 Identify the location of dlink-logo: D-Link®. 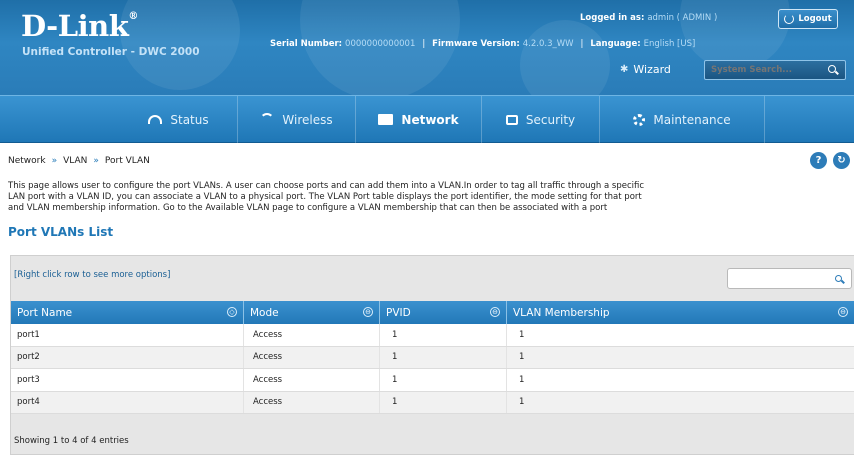
(79, 26).